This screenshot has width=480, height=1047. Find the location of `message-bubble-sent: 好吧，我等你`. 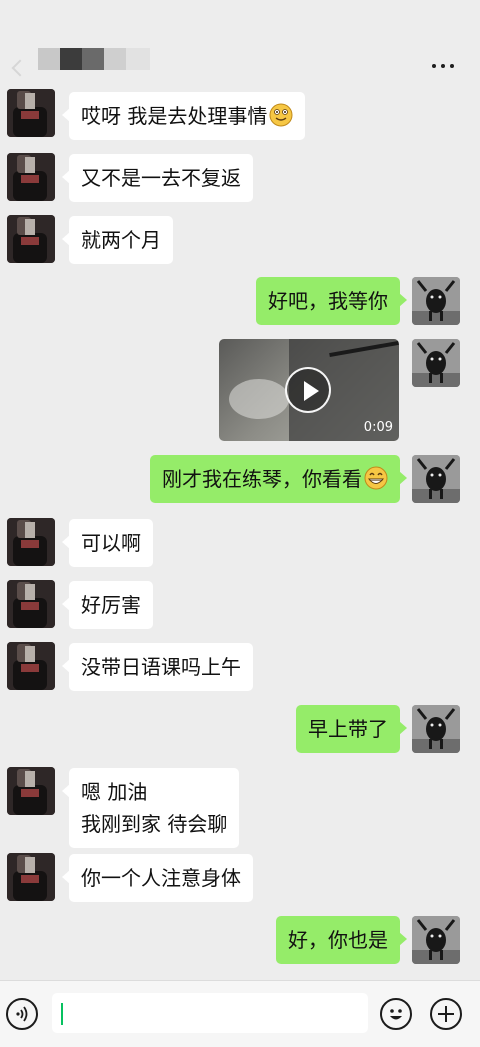

message-bubble-sent: 好吧，我等你 is located at coordinates (331, 301).